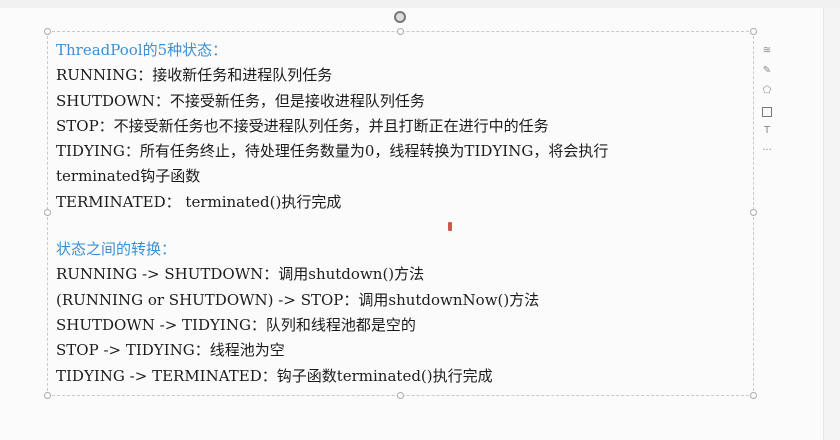 This screenshot has height=440, width=840. What do you see at coordinates (767, 101) in the screenshot?
I see `side-toolbar: ≋ ✎ ⬠ T ···` at bounding box center [767, 101].